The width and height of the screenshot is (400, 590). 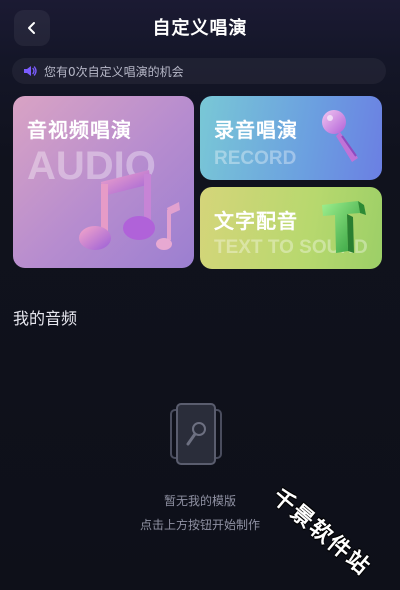 What do you see at coordinates (340, 136) in the screenshot?
I see `microphone-icon` at bounding box center [340, 136].